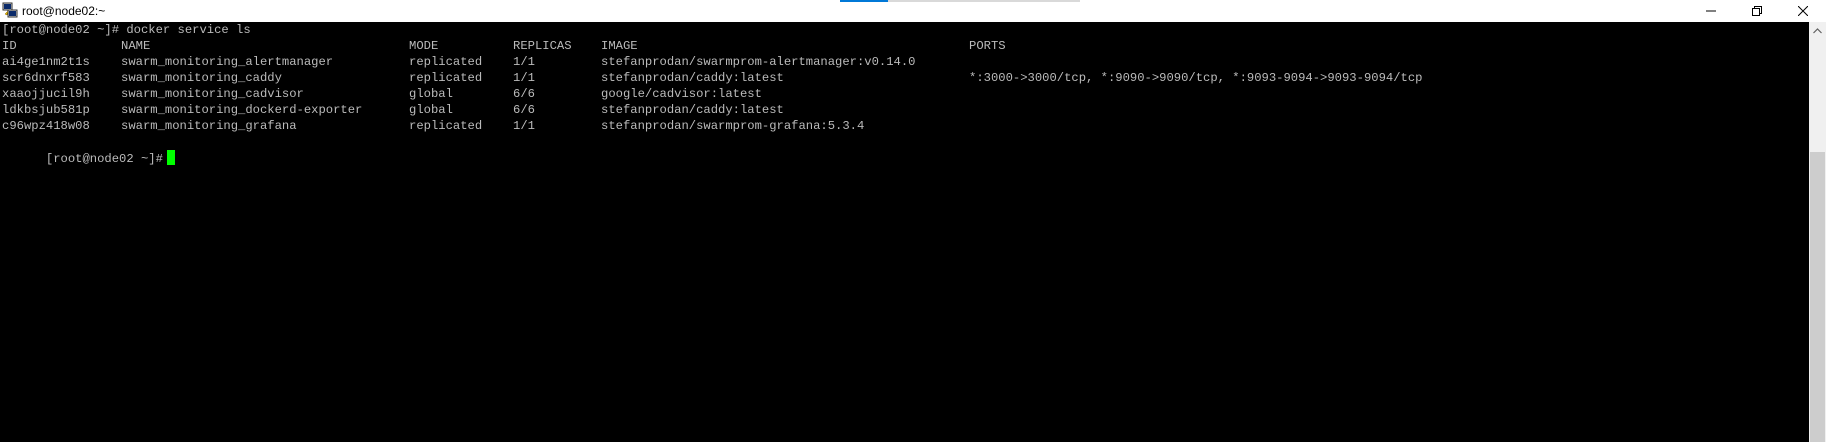 The image size is (1826, 442). Describe the element at coordinates (170, 157) in the screenshot. I see `text-cursor` at that location.